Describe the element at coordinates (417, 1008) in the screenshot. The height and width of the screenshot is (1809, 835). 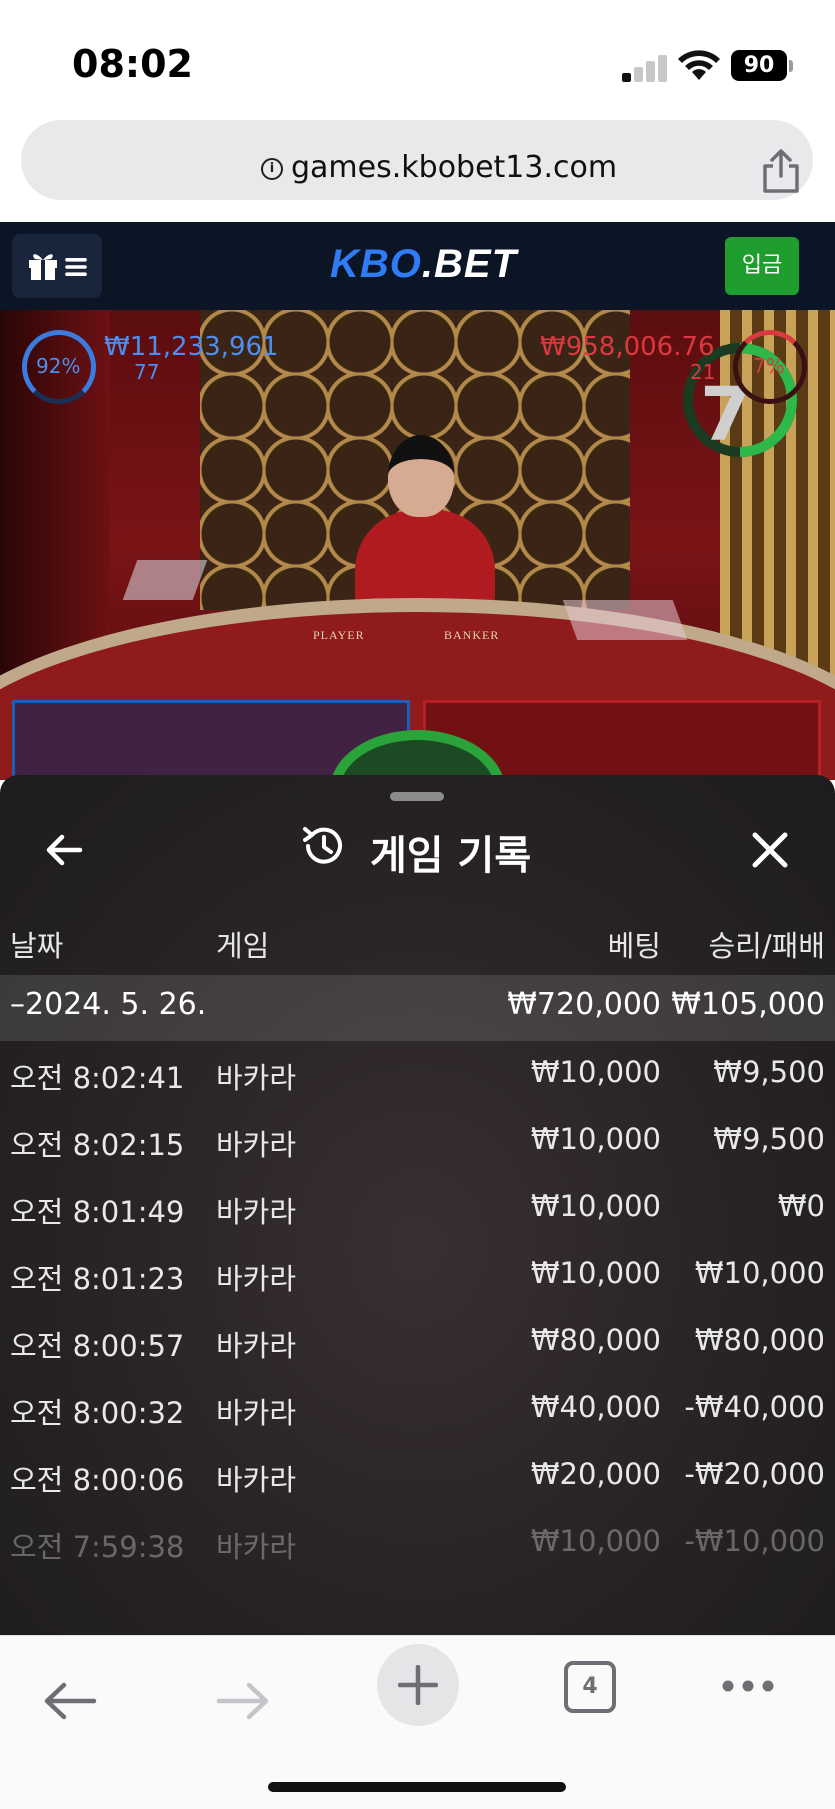
I see `date-summary-row: –2024. 5. 26. ₩720,000 ₩105,000` at that location.